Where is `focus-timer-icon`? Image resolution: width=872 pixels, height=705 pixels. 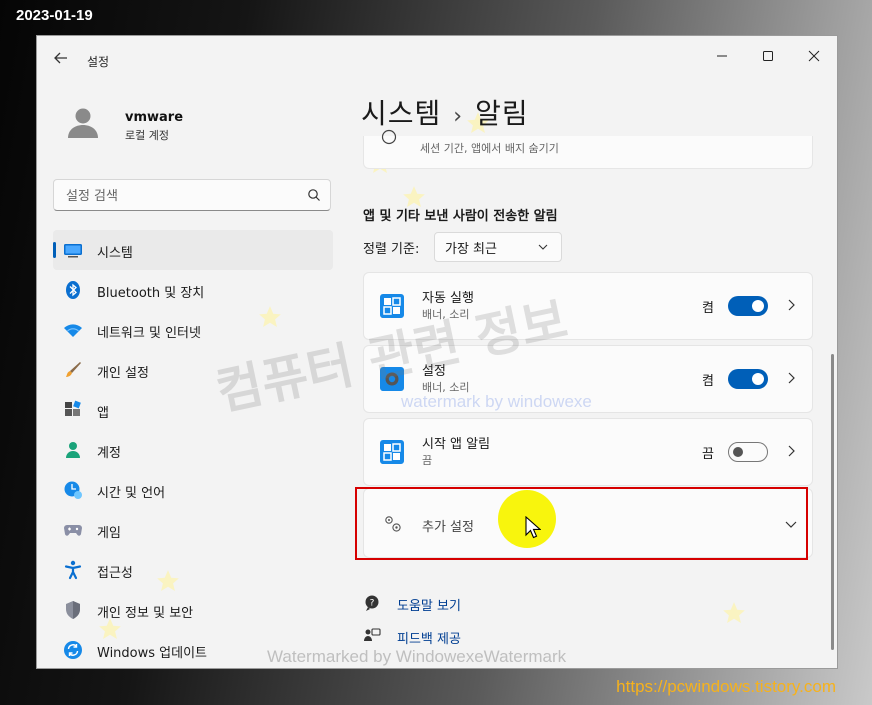 focus-timer-icon is located at coordinates (389, 137).